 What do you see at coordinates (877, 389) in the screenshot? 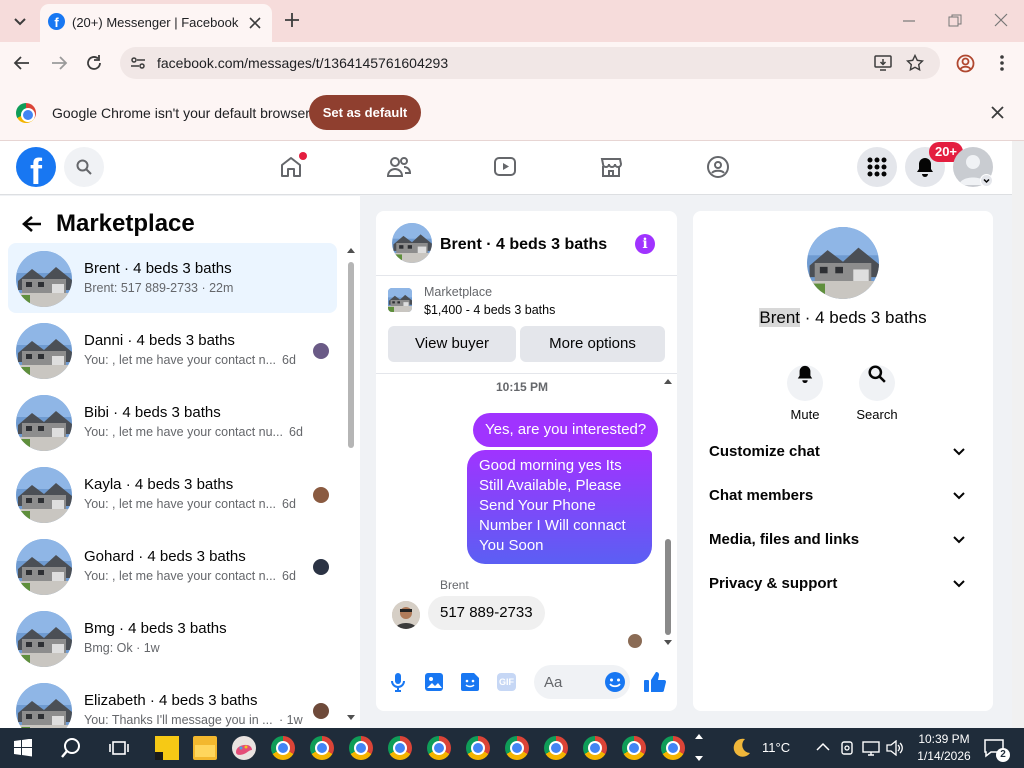
I see `search-in-chat-button: Search` at bounding box center [877, 389].